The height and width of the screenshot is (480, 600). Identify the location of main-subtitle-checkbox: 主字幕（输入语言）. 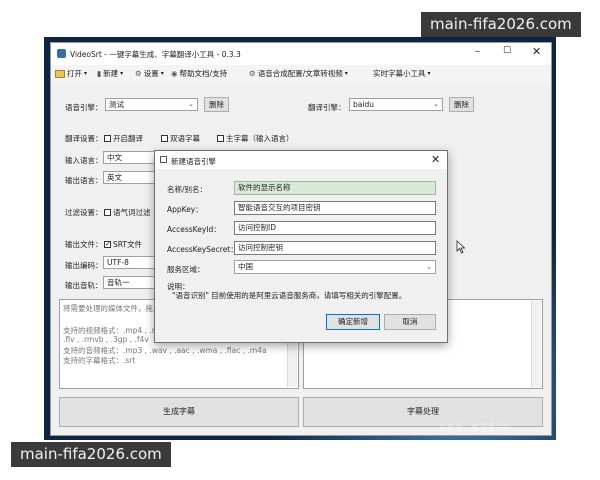
(255, 138).